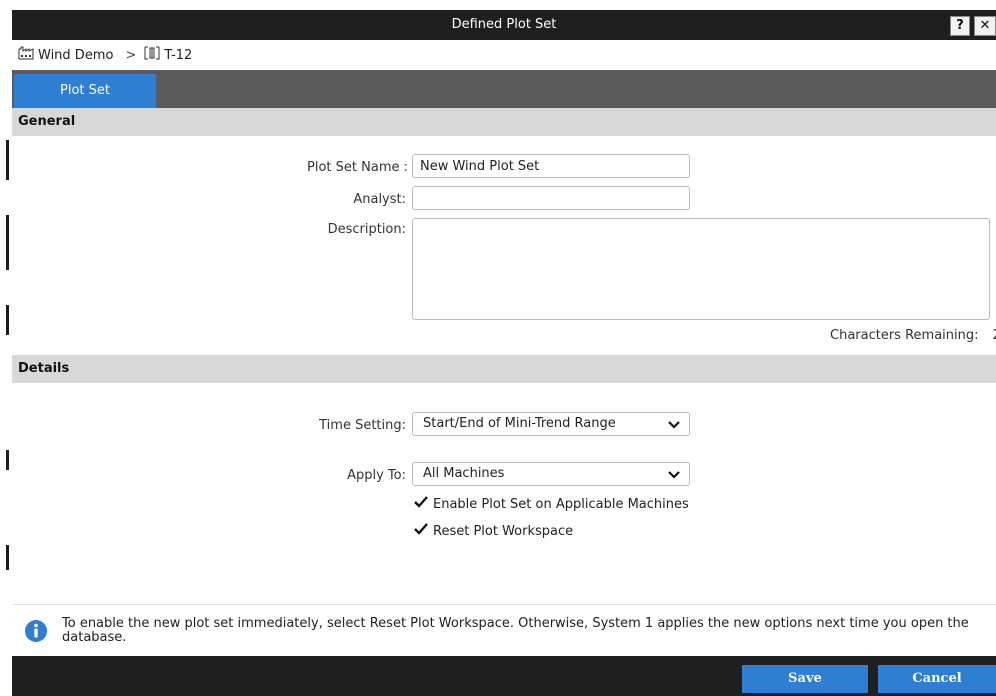 This screenshot has width=996, height=696. I want to click on plot-set-name-label: Plot Set Name :, so click(357, 167).